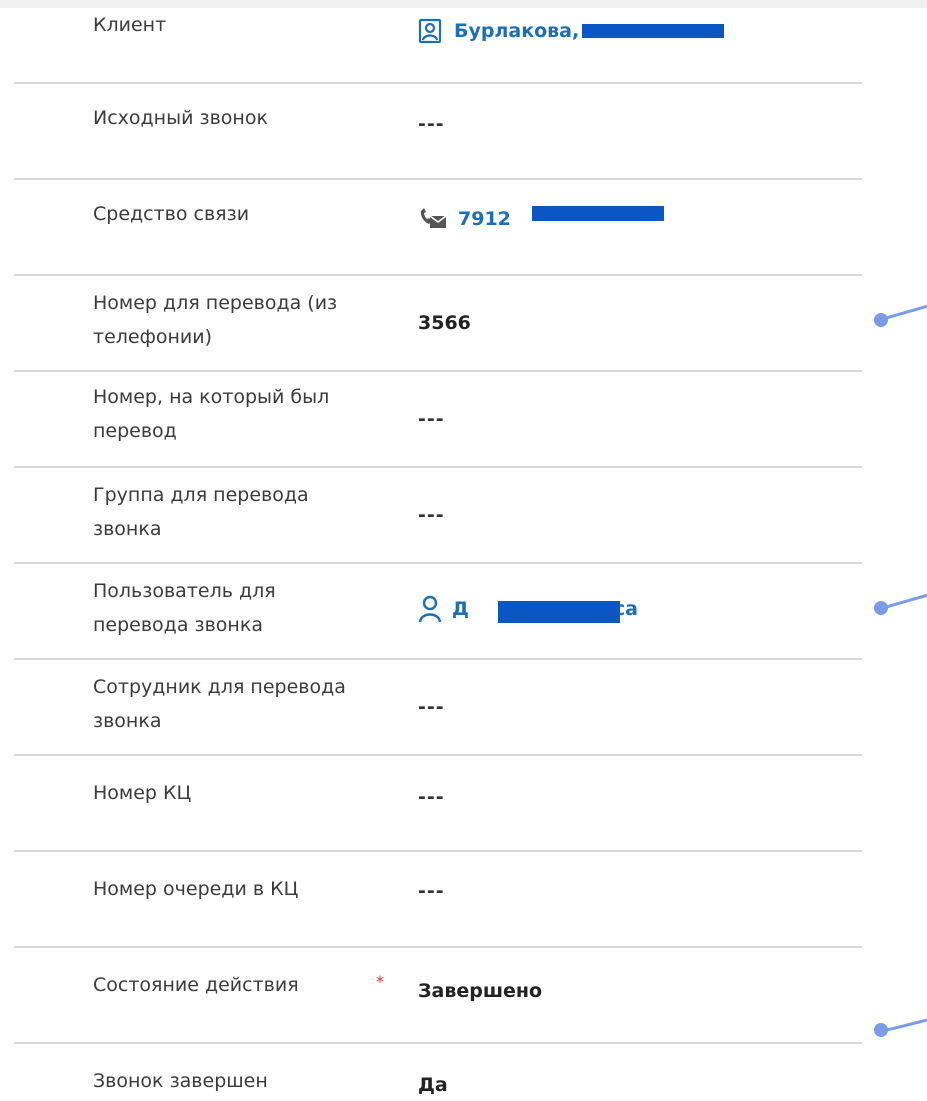 The width and height of the screenshot is (927, 1101). What do you see at coordinates (180, 1081) in the screenshot?
I see `field-label-call-completed: Звонок завершен` at bounding box center [180, 1081].